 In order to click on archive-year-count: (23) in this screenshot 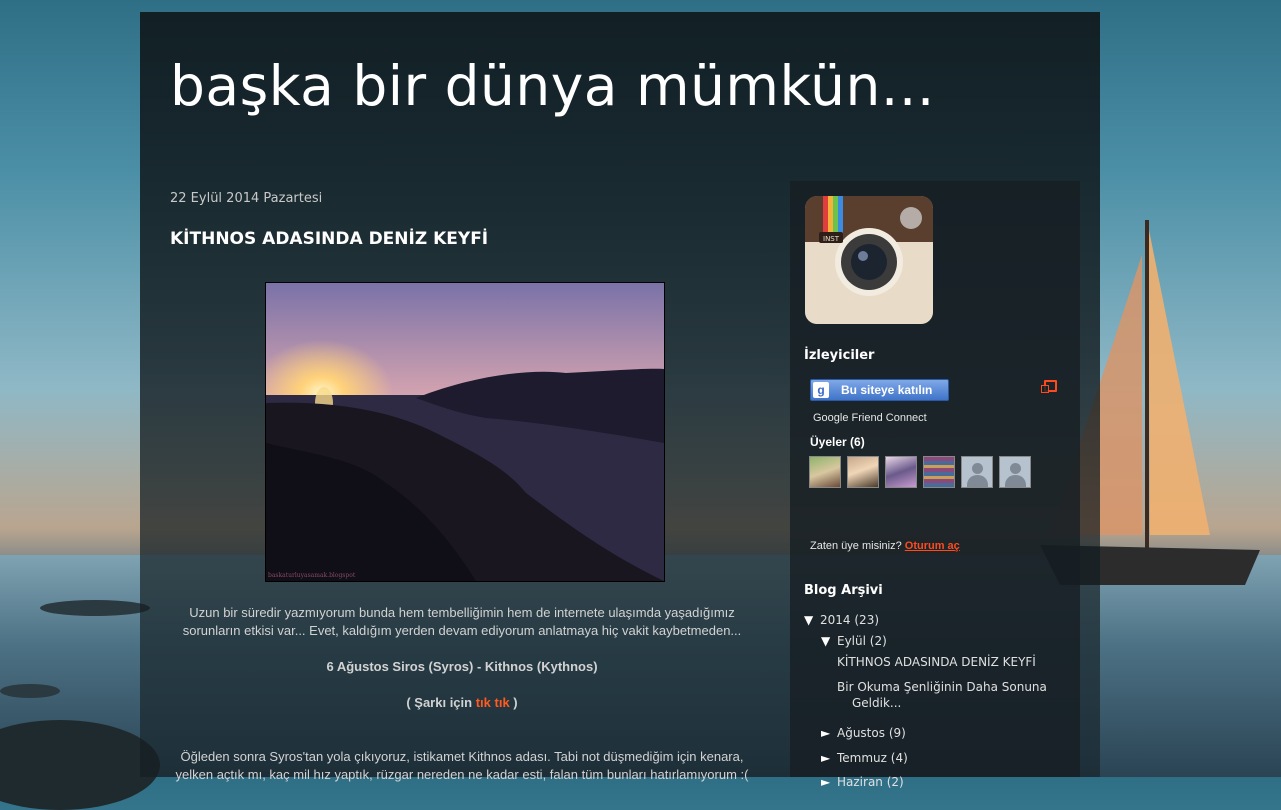, I will do `click(867, 620)`.